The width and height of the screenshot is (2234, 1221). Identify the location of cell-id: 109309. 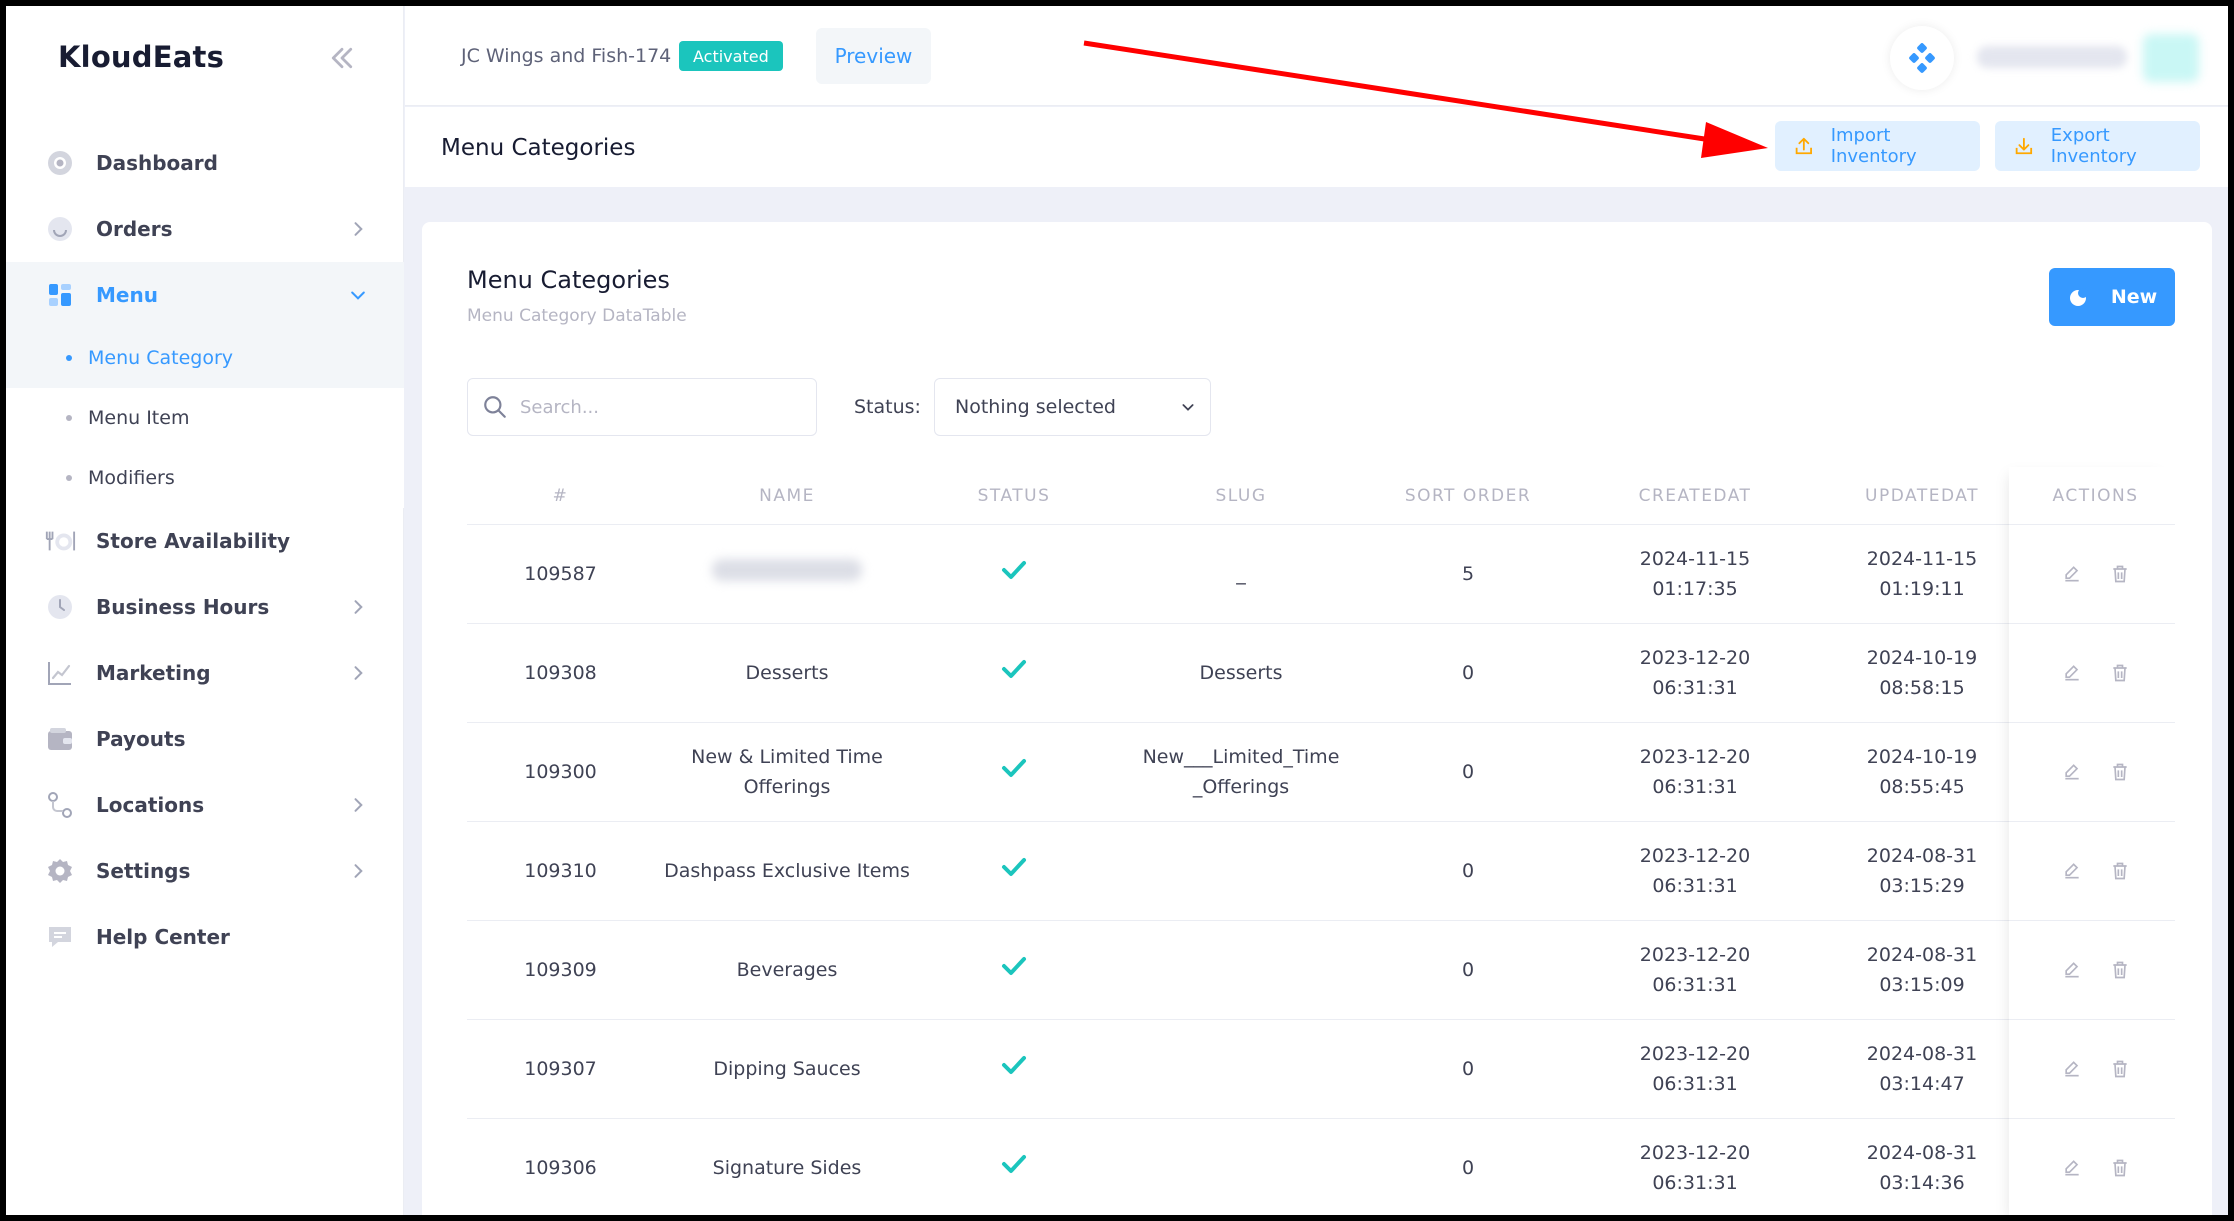
(560, 970).